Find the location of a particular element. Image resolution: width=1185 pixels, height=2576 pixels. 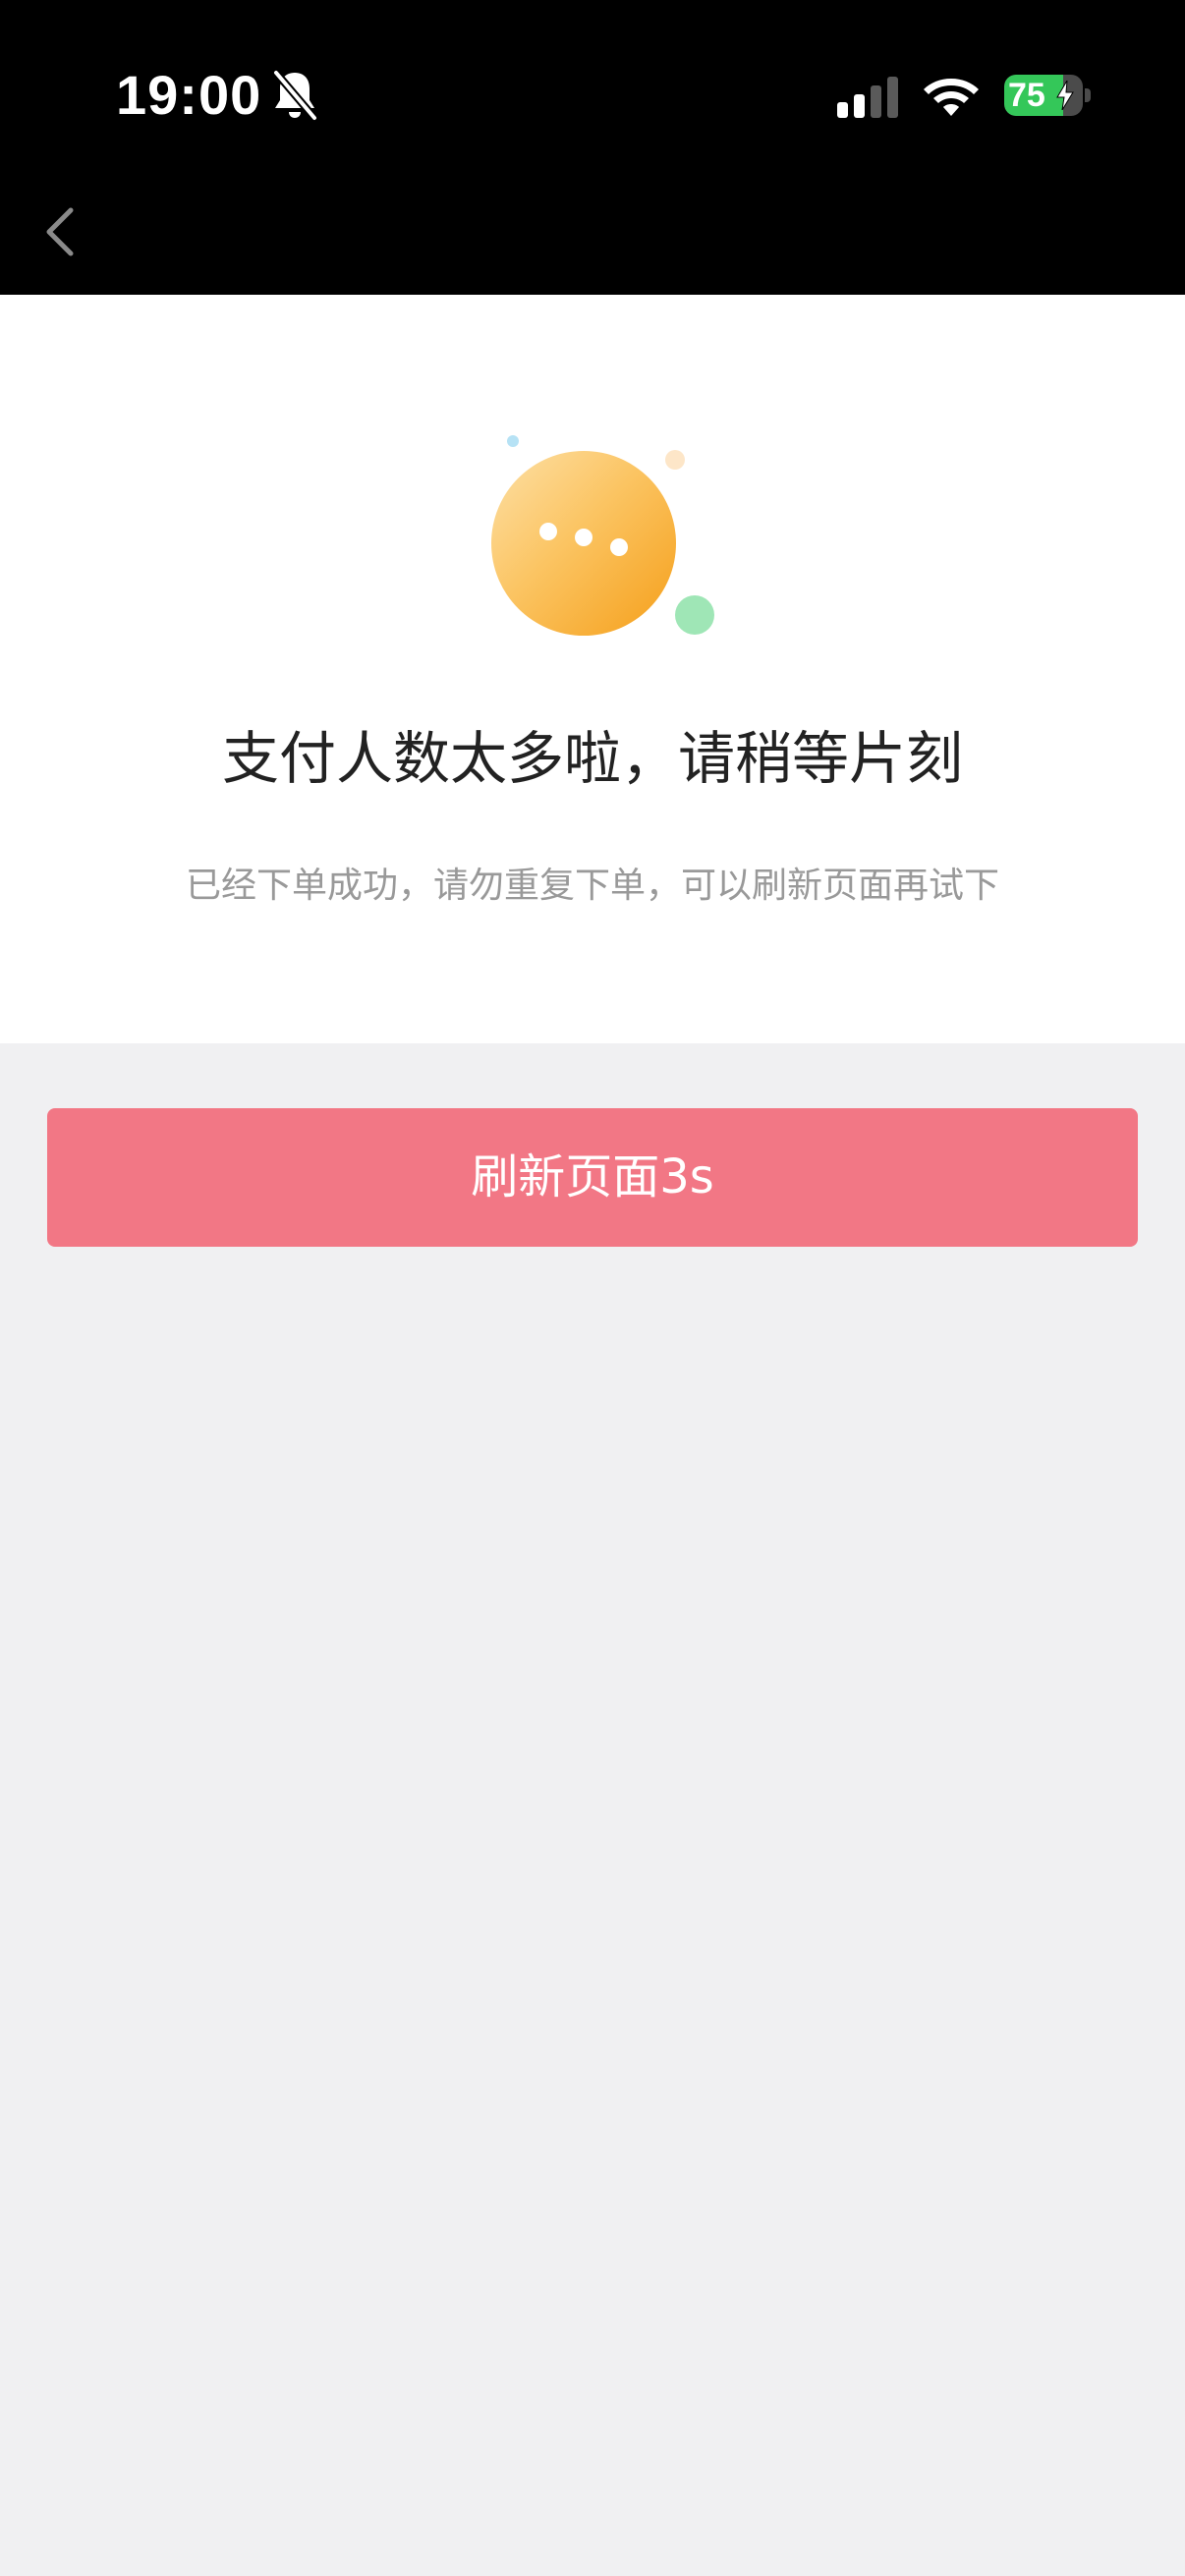

battery-icon: 75 is located at coordinates (1044, 95).